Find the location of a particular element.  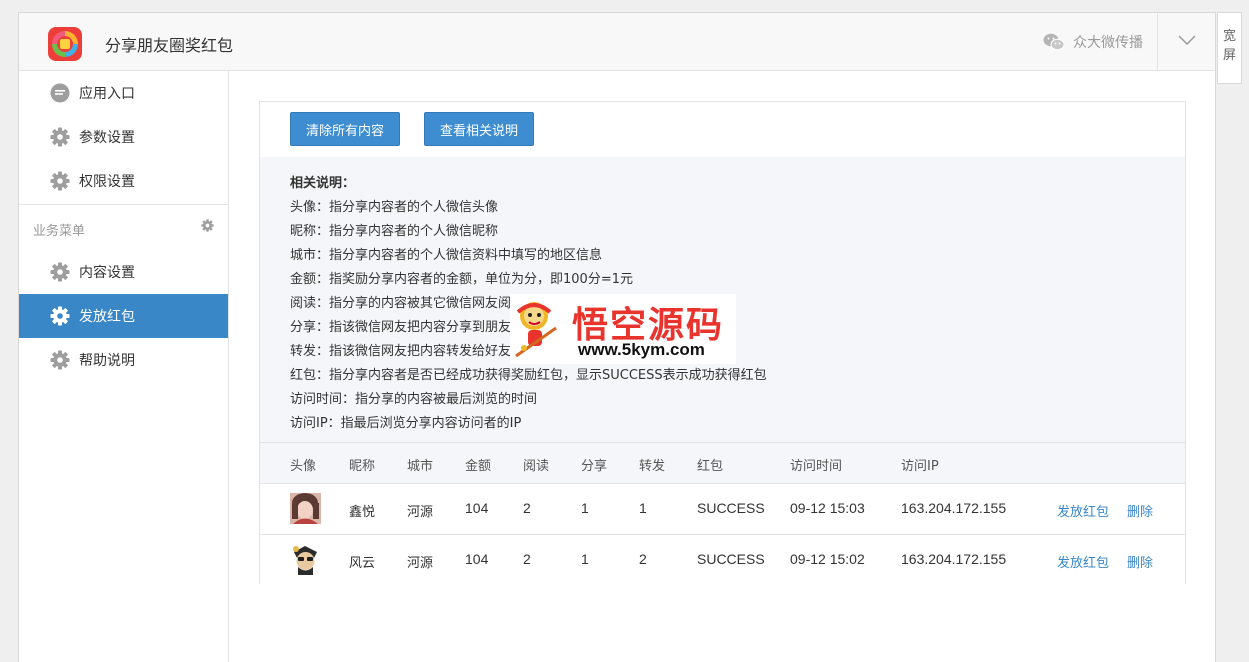

cell-time: 09-12 15:02 is located at coordinates (827, 559).